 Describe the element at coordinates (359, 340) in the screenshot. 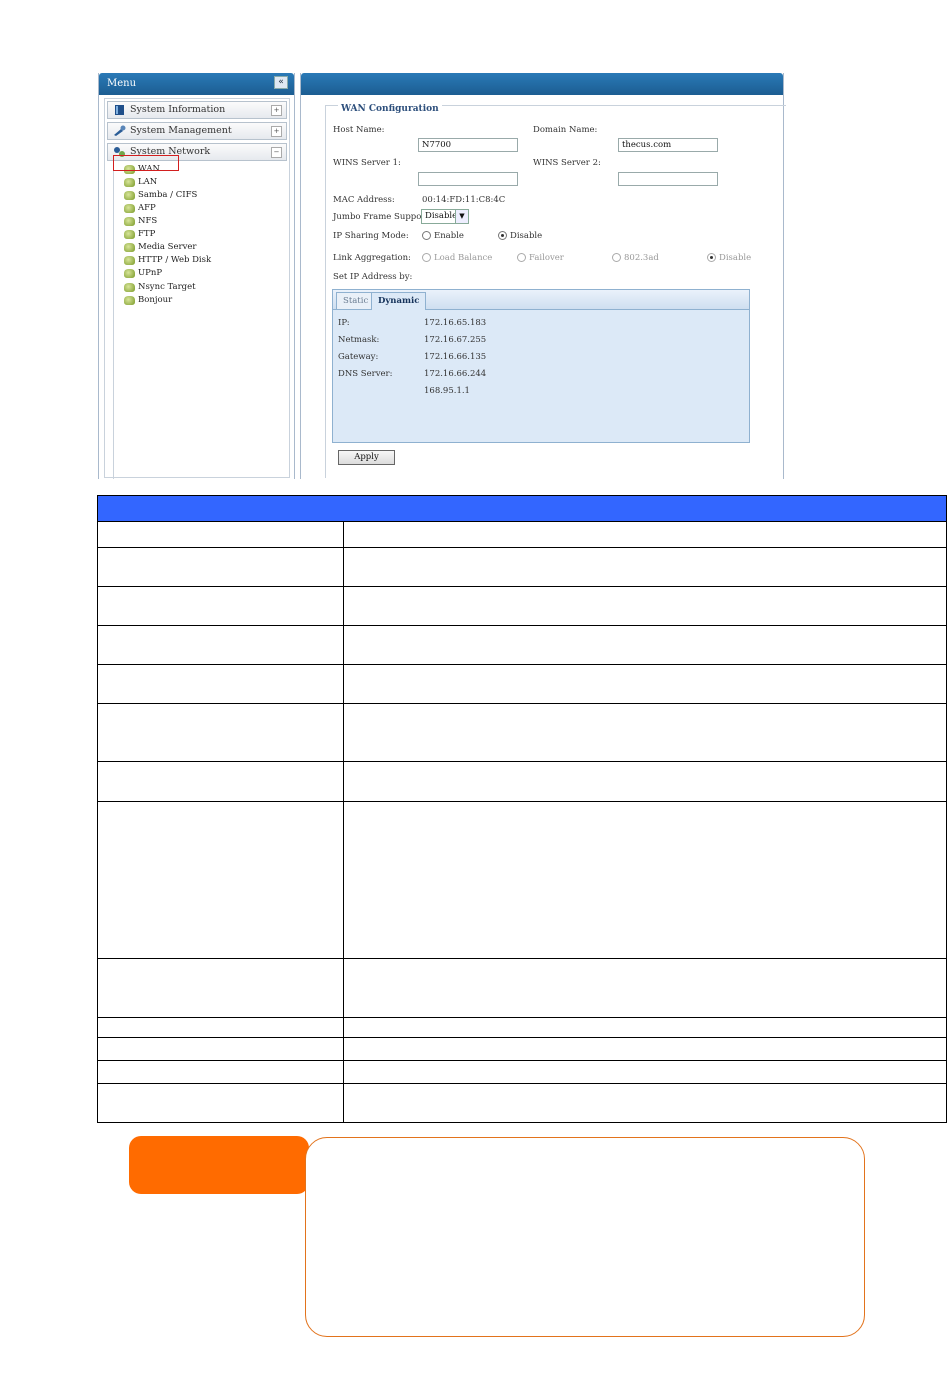

I see `netmask-label: Netmask:` at that location.